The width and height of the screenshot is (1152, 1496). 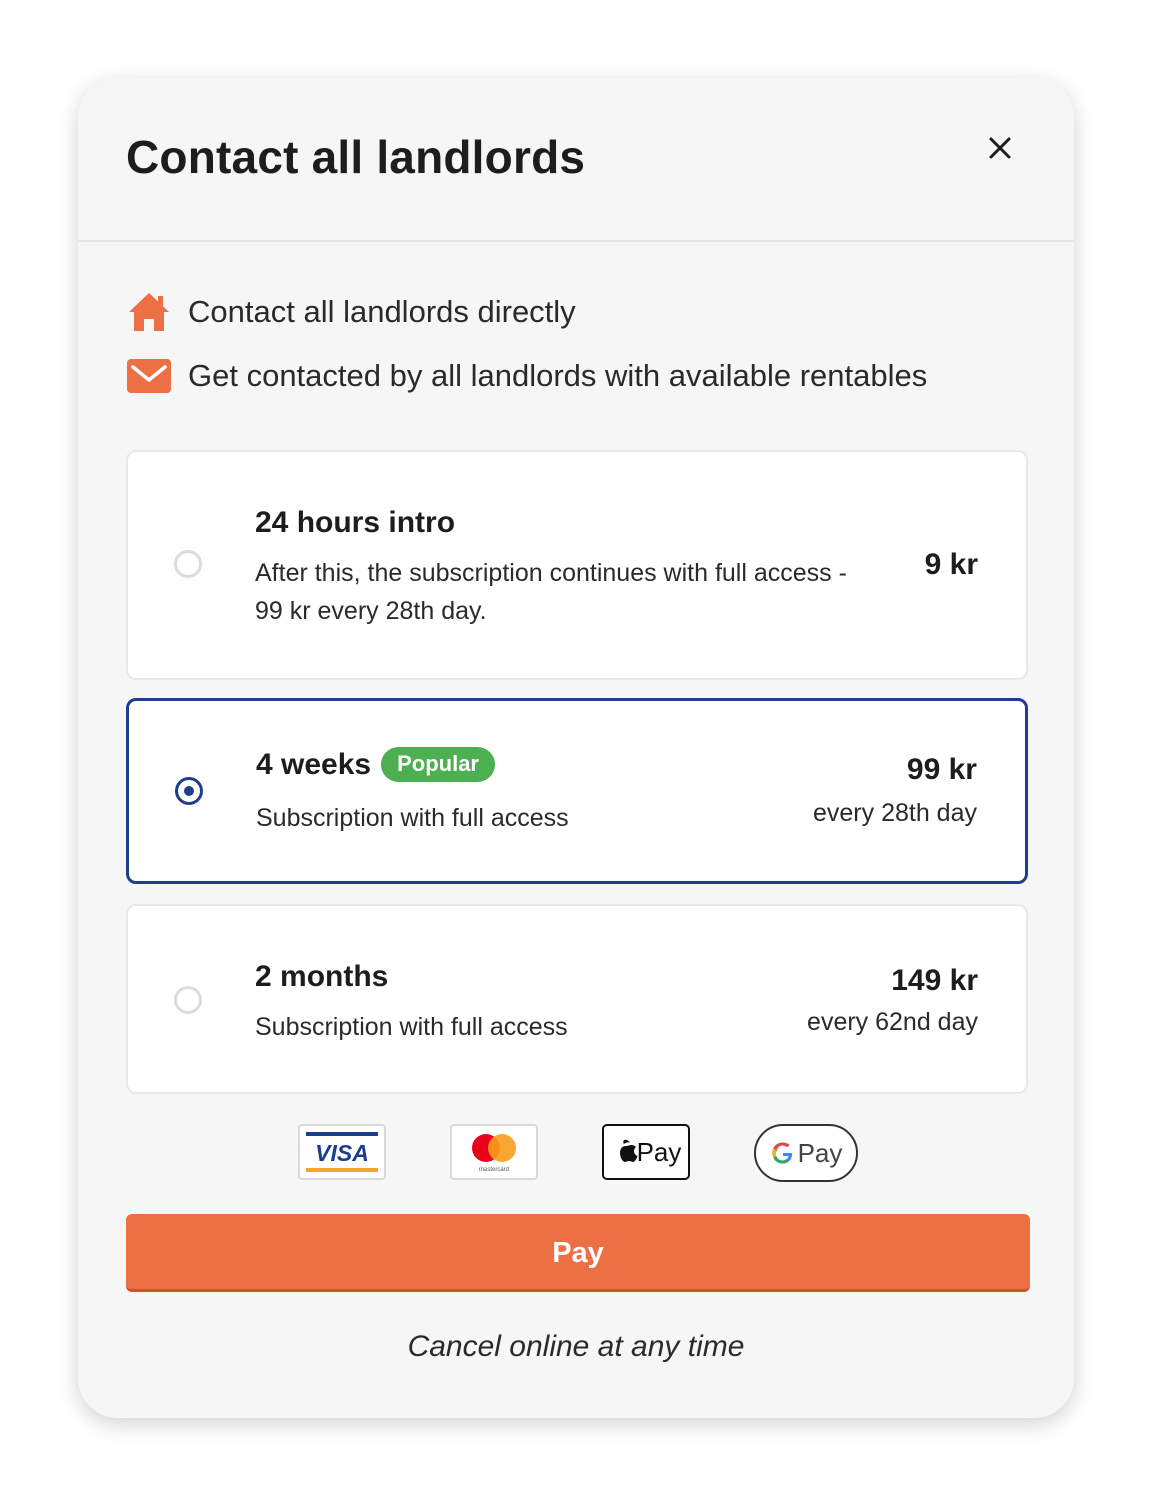 What do you see at coordinates (189, 791) in the screenshot?
I see `radio-button-selected` at bounding box center [189, 791].